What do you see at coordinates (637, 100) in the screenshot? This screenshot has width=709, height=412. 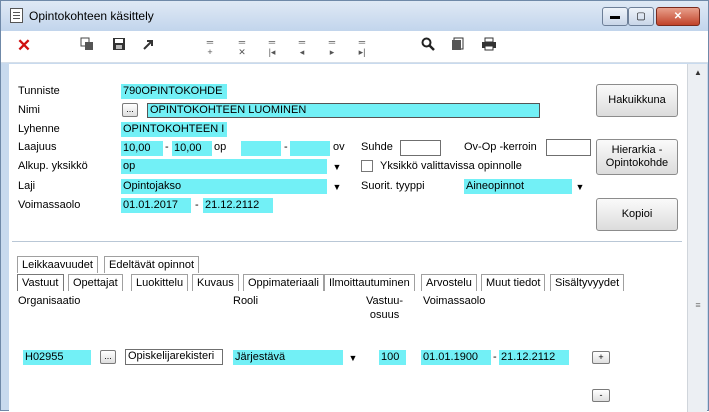 I see `hakuikkuna-button: Hakuikkuna` at bounding box center [637, 100].